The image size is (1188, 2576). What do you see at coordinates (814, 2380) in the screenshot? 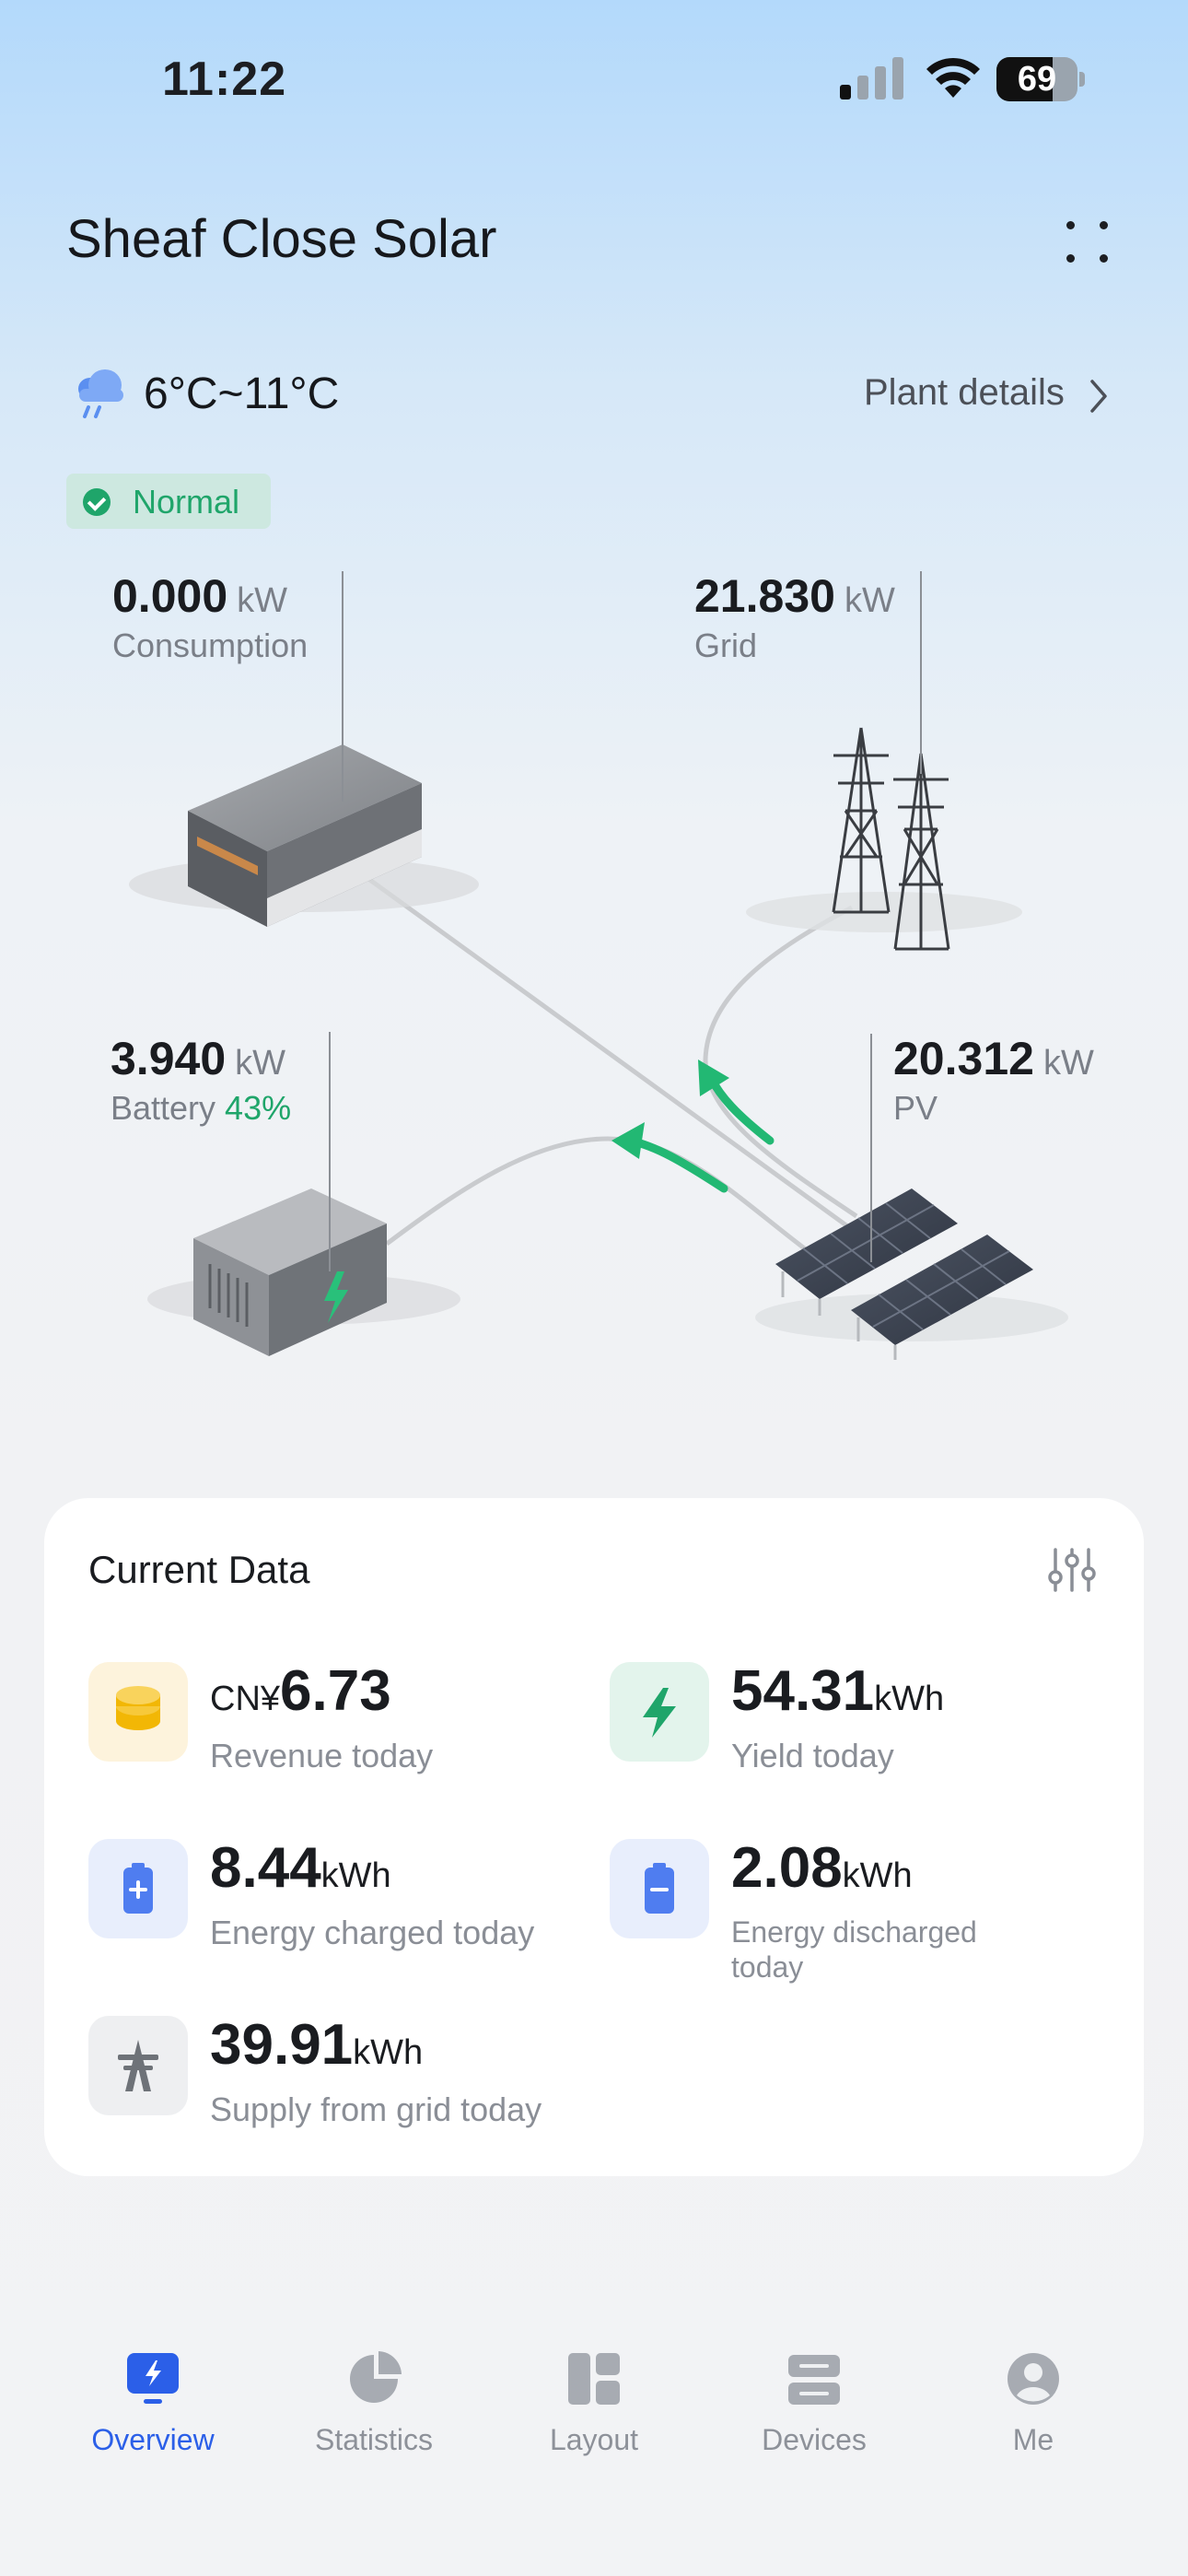
I see `devices-icon` at bounding box center [814, 2380].